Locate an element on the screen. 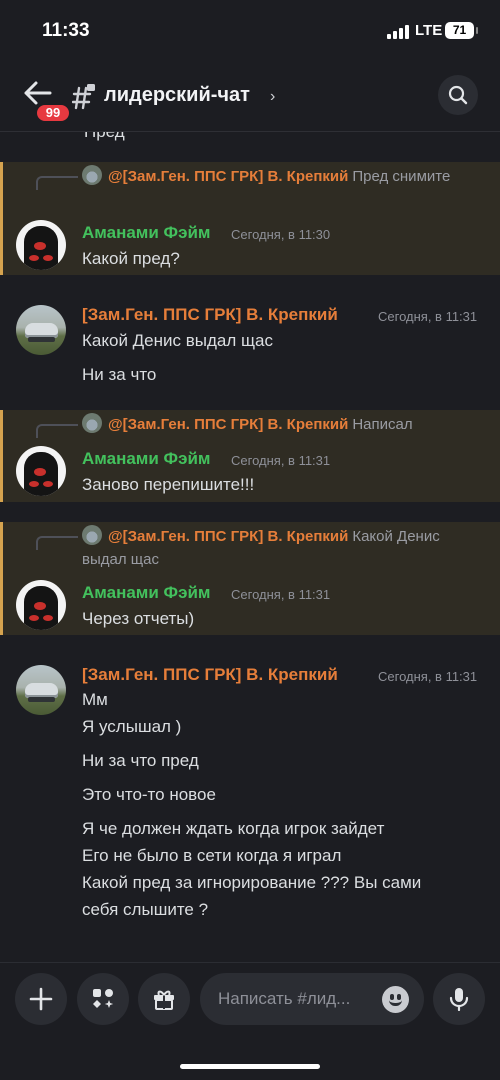 The width and height of the screenshot is (500, 1080). message-text: Я услышал ) is located at coordinates (132, 726).